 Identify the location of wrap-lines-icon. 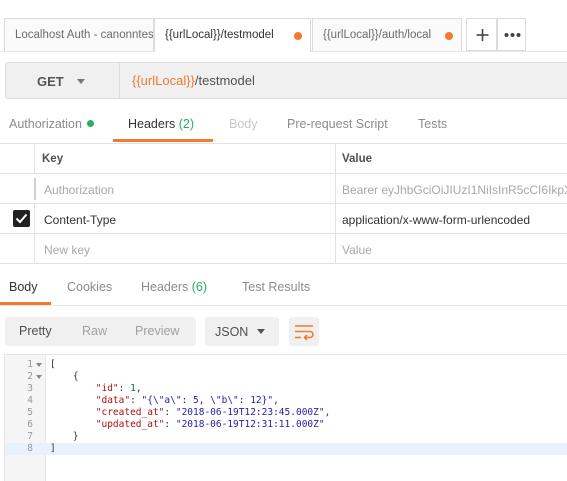
(304, 333).